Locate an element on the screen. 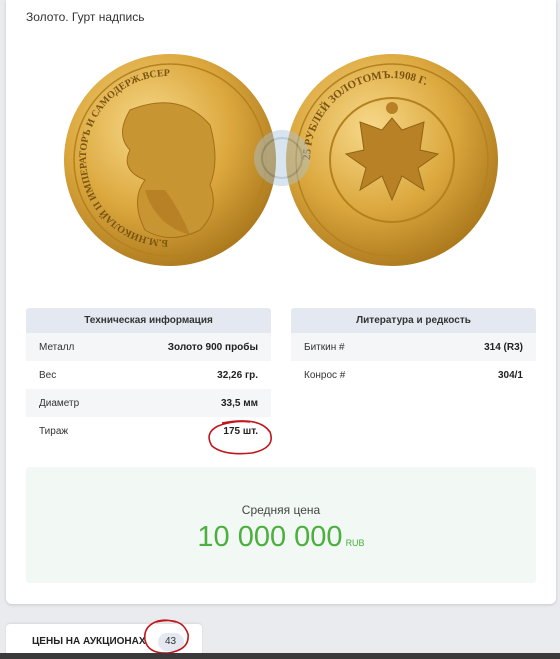 Image resolution: width=560 pixels, height=659 pixels. row-label: Конрос # is located at coordinates (325, 375).